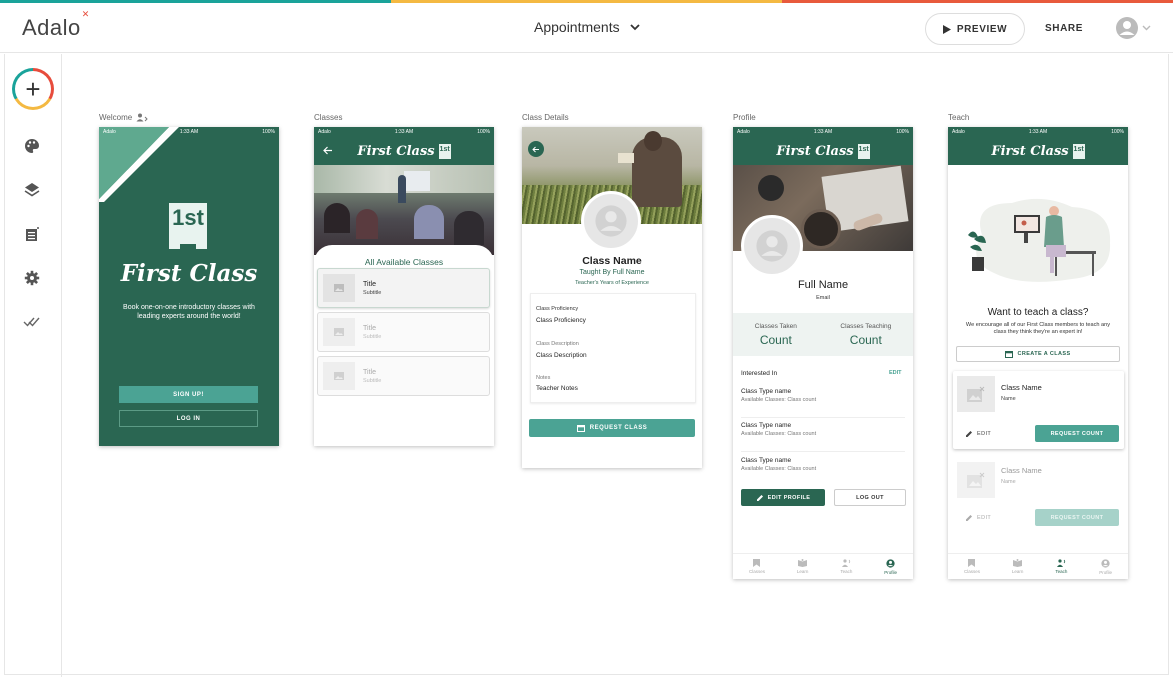 This screenshot has height=677, width=1173. I want to click on field-value: Class Proficiency, so click(561, 320).